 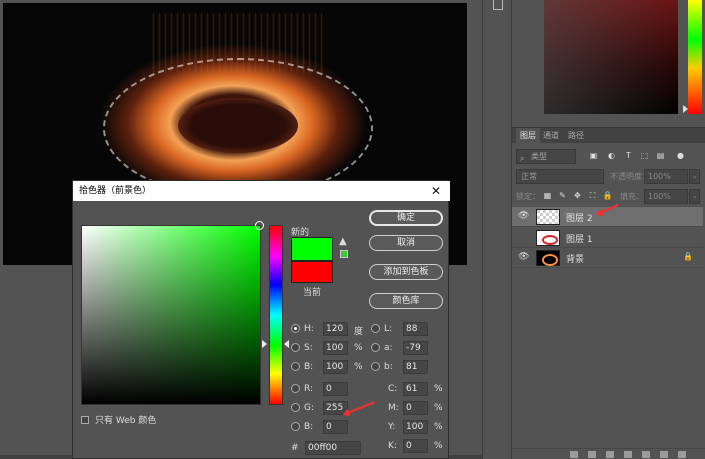 What do you see at coordinates (611, 155) in the screenshot?
I see `adjustment-filter-icon: ◐` at bounding box center [611, 155].